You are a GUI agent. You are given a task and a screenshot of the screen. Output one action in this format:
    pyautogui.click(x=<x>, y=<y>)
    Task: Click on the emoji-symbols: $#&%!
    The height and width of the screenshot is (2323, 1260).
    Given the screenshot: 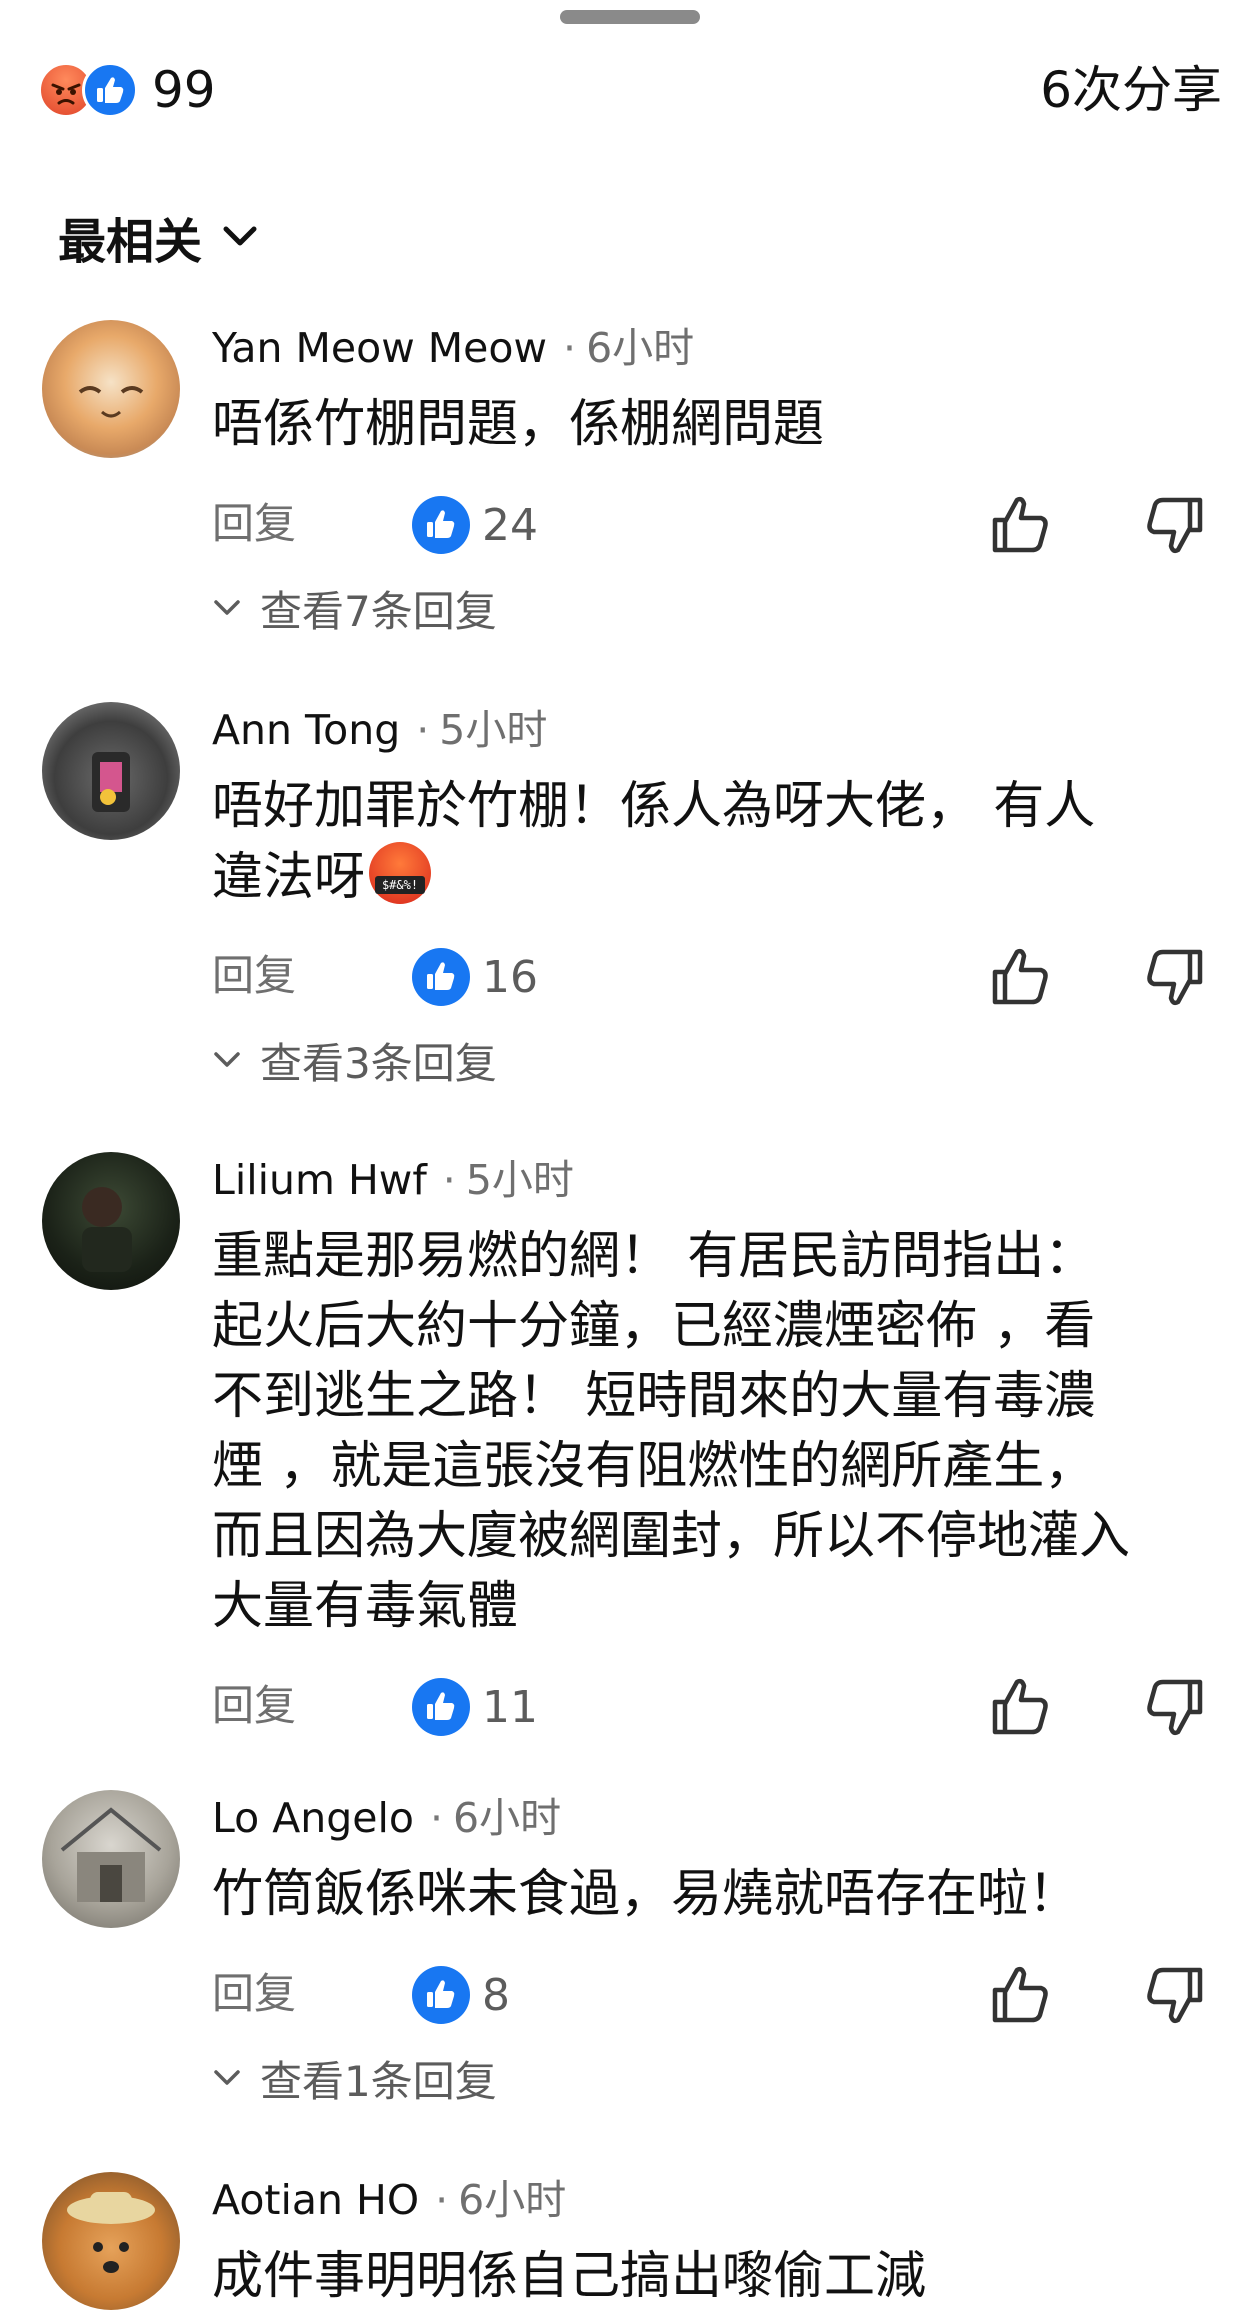 What is the action you would take?
    pyautogui.click(x=400, y=885)
    